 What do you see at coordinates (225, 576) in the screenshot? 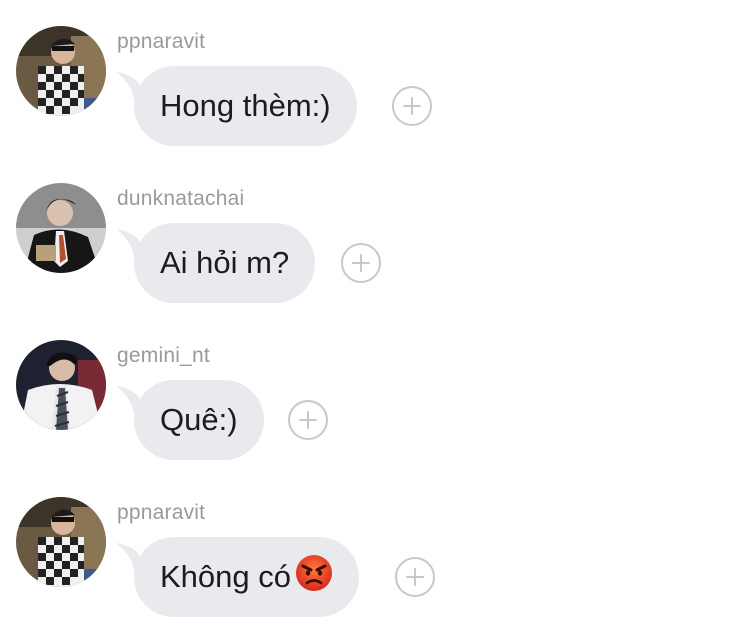
I see `message-text: Không có` at bounding box center [225, 576].